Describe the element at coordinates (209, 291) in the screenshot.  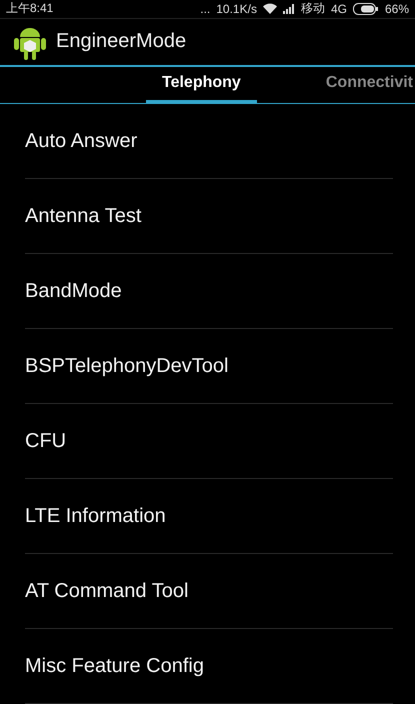
I see `menu-item: BandMode` at that location.